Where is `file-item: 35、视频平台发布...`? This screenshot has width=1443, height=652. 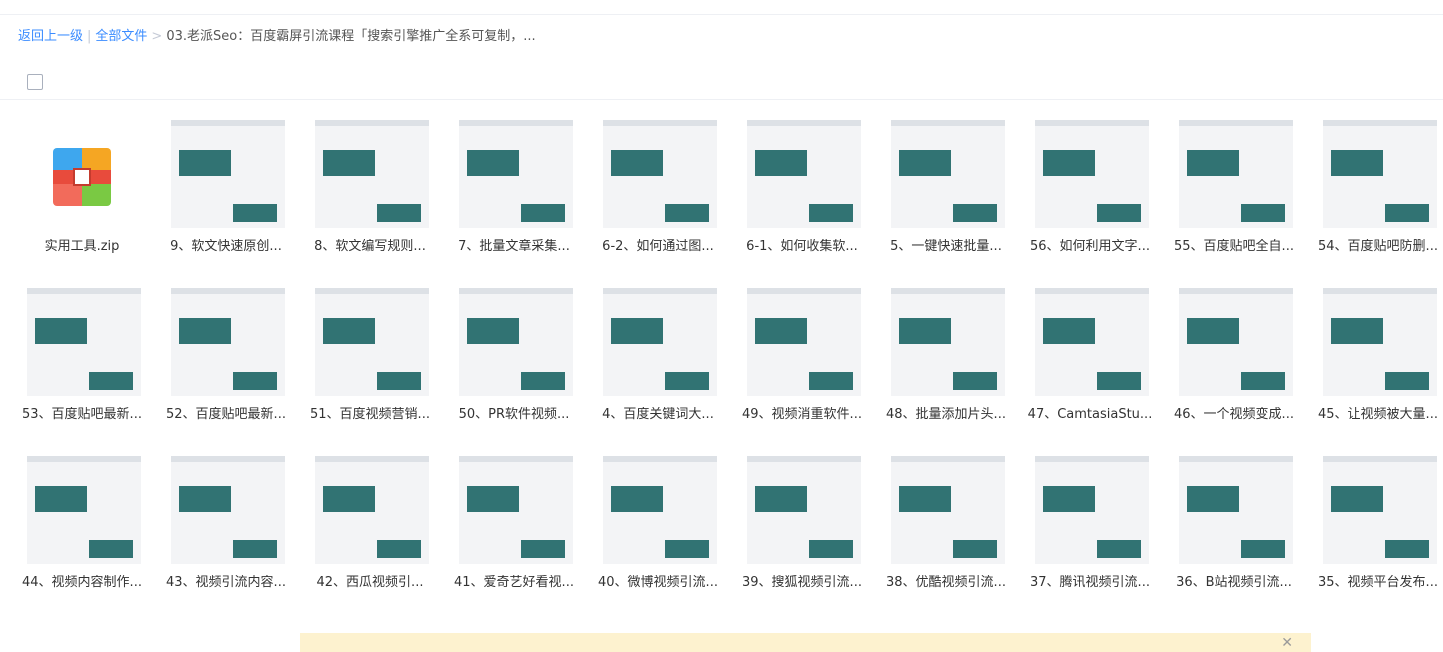
file-item: 35、视频平台发布... is located at coordinates (1374, 526).